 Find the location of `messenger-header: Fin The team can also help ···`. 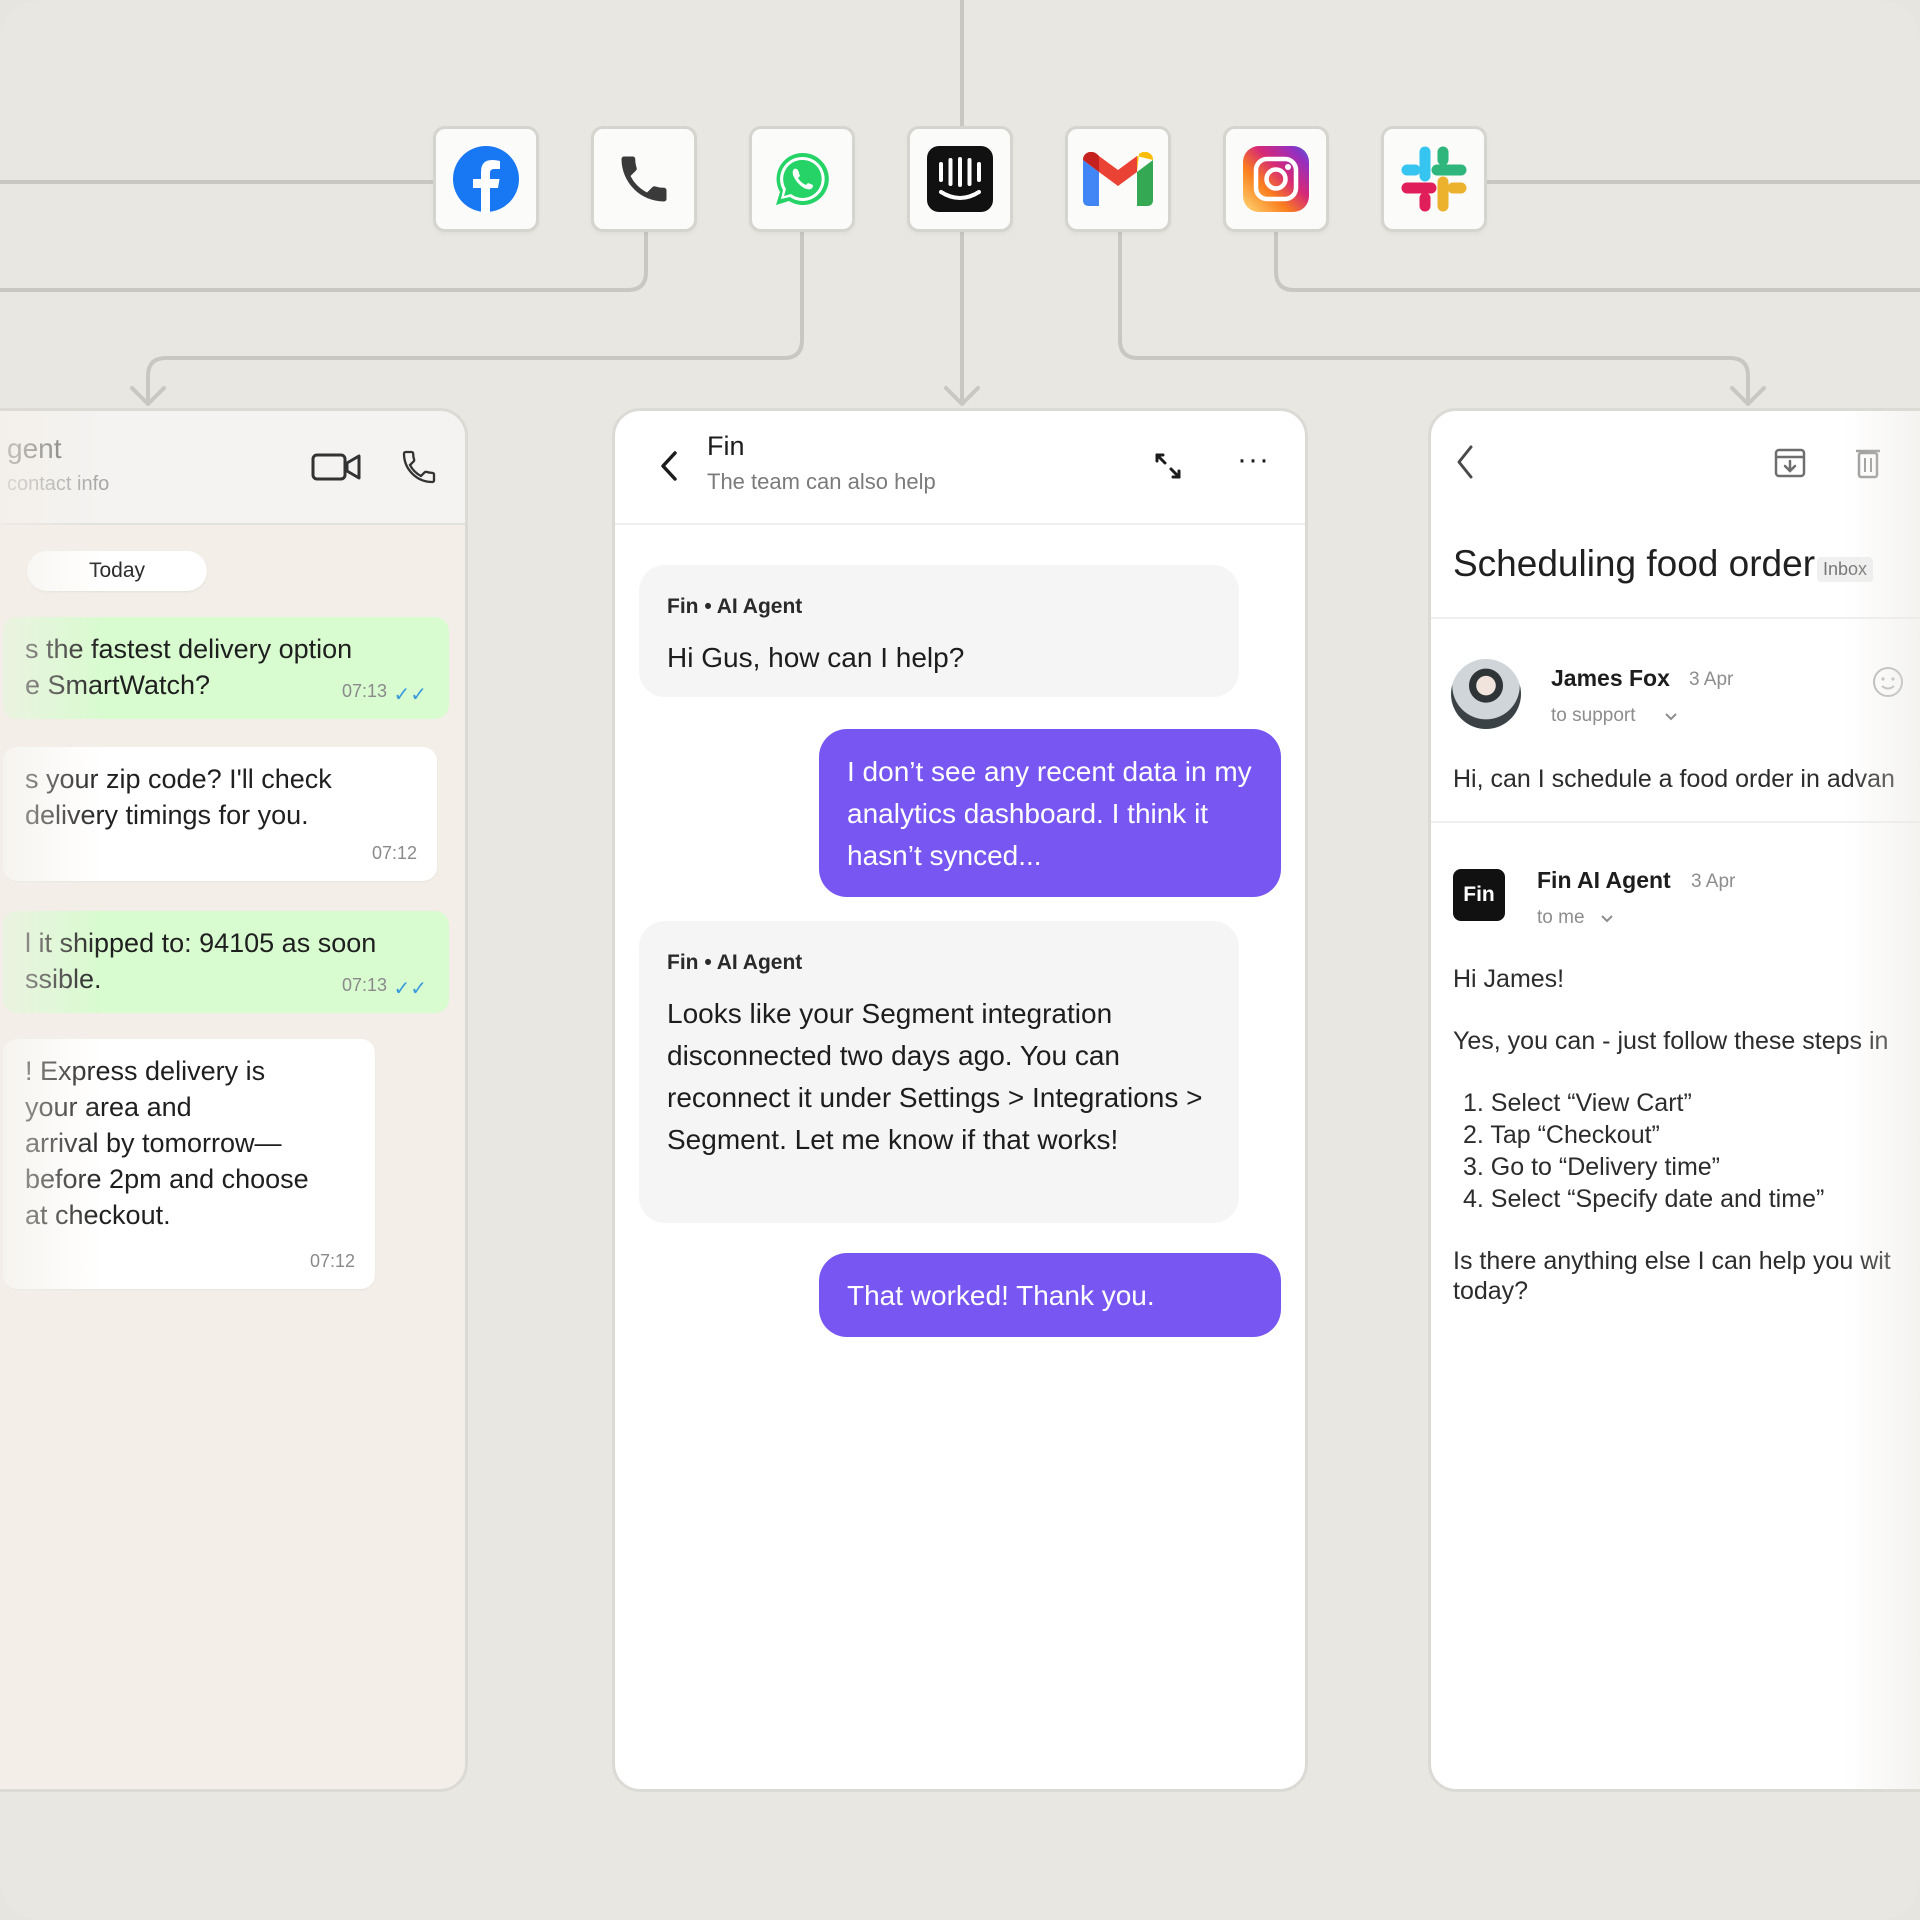

messenger-header: Fin The team can also help ··· is located at coordinates (960, 468).